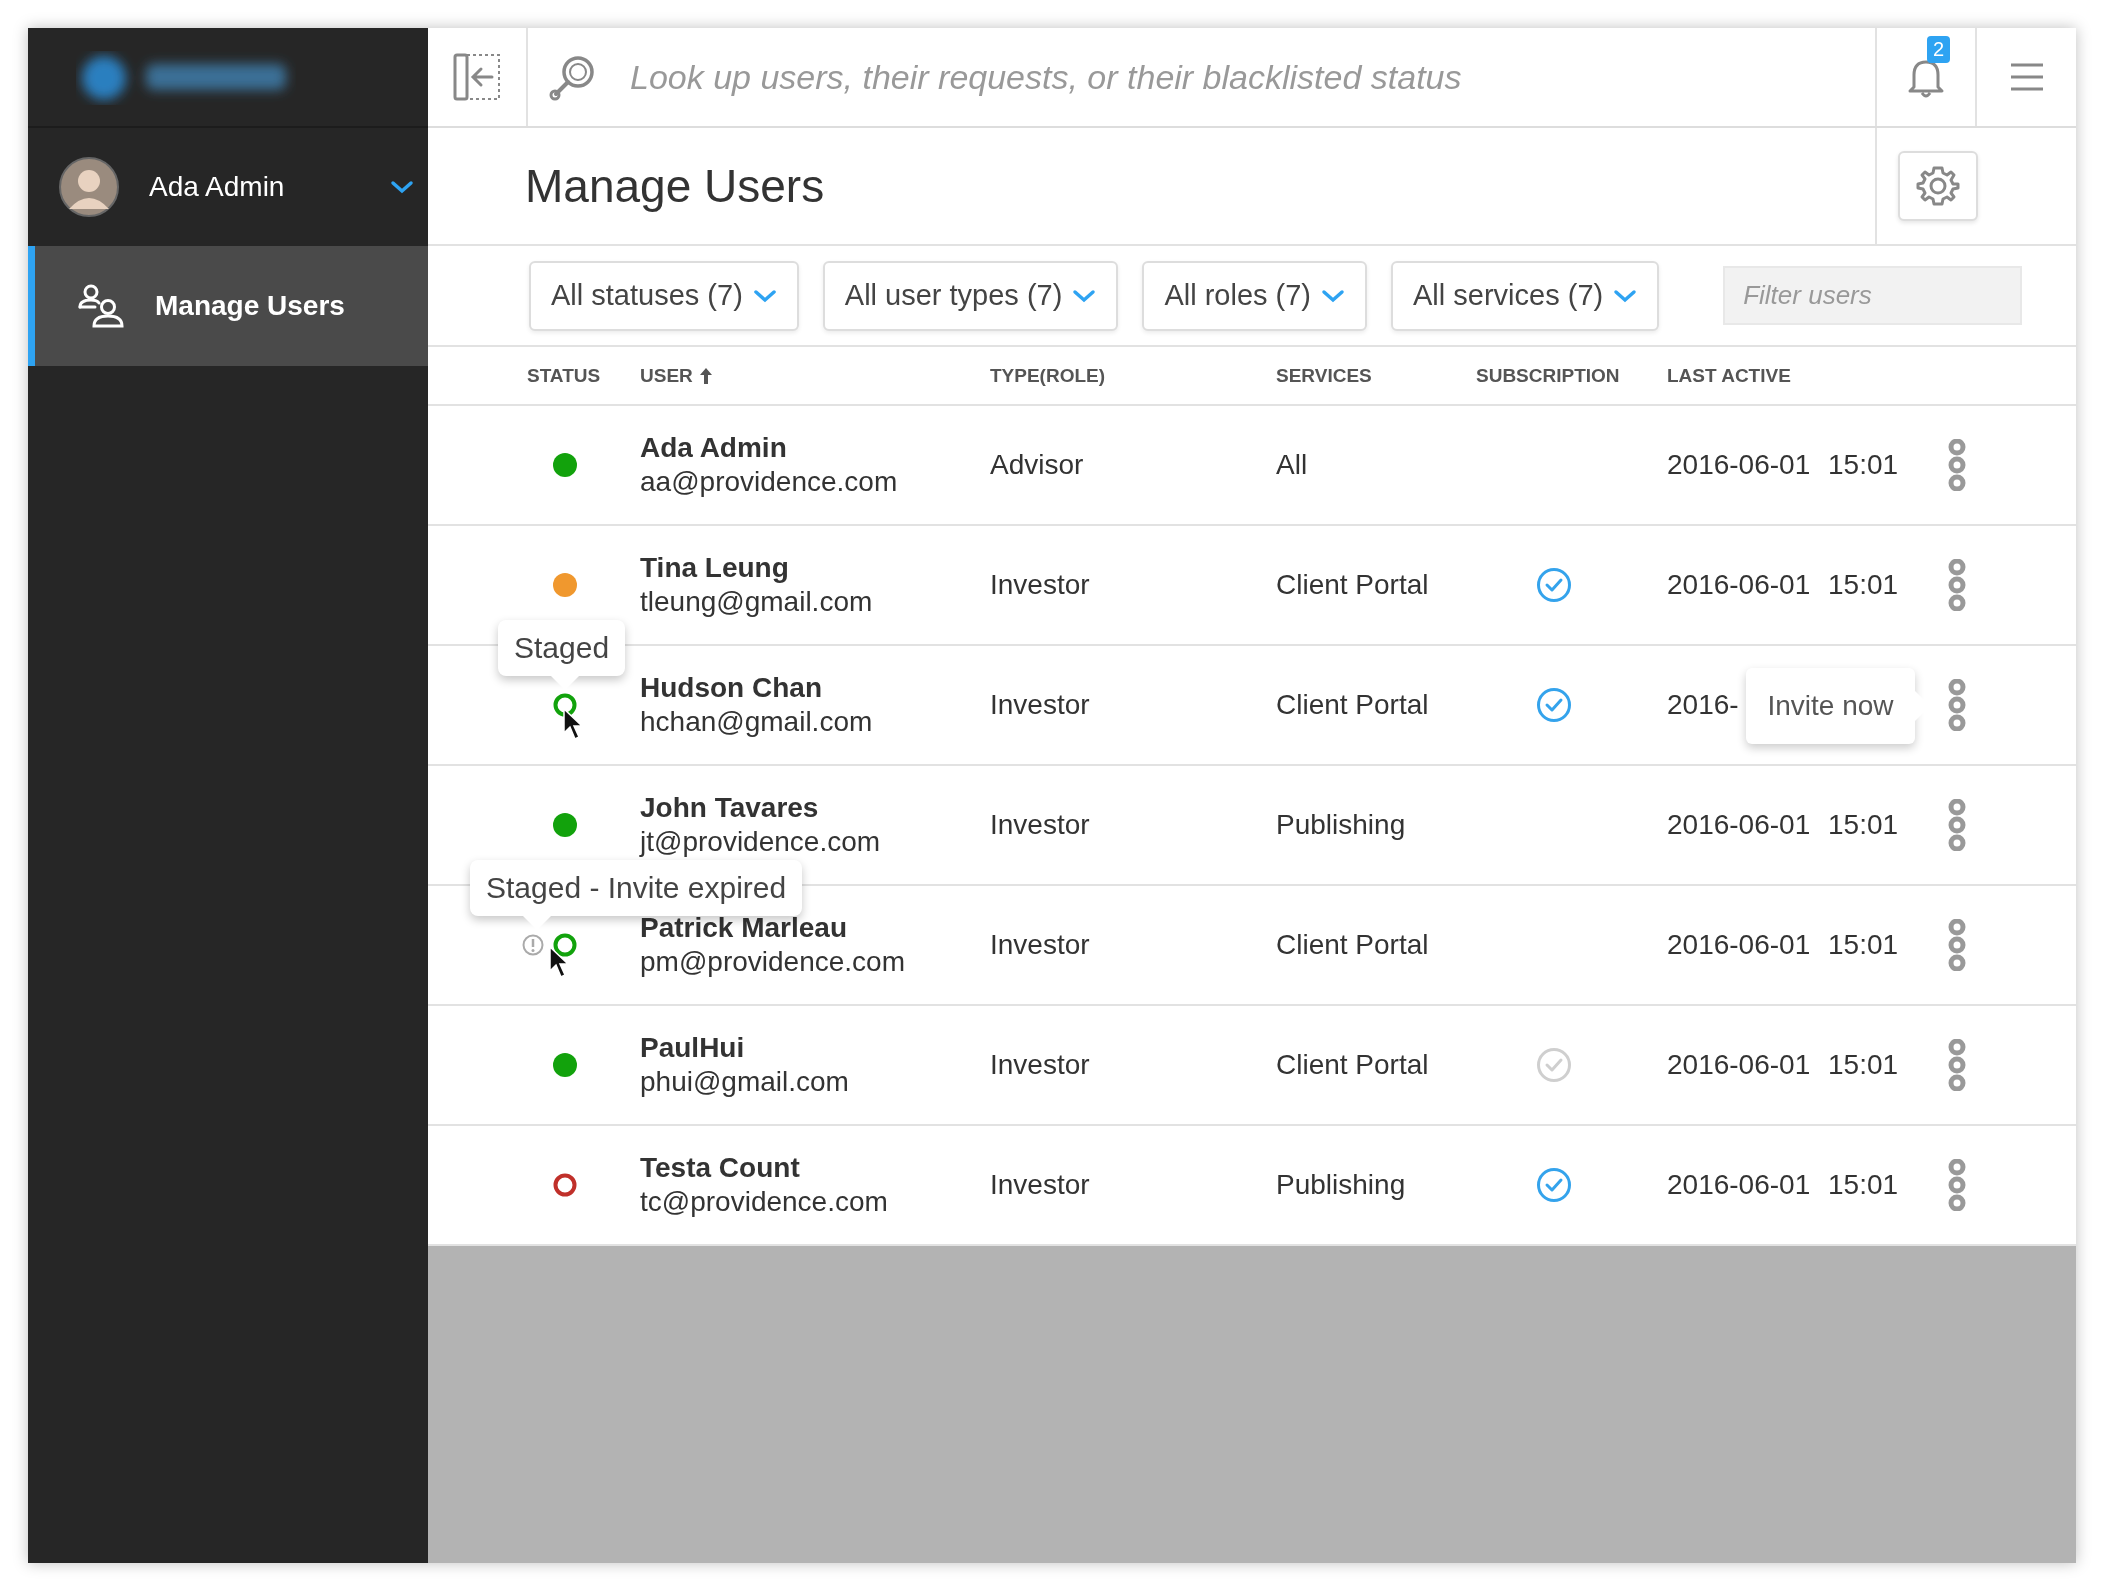 This screenshot has width=2104, height=1592. Describe the element at coordinates (764, 1202) in the screenshot. I see `user-email: tc@providence.com` at that location.